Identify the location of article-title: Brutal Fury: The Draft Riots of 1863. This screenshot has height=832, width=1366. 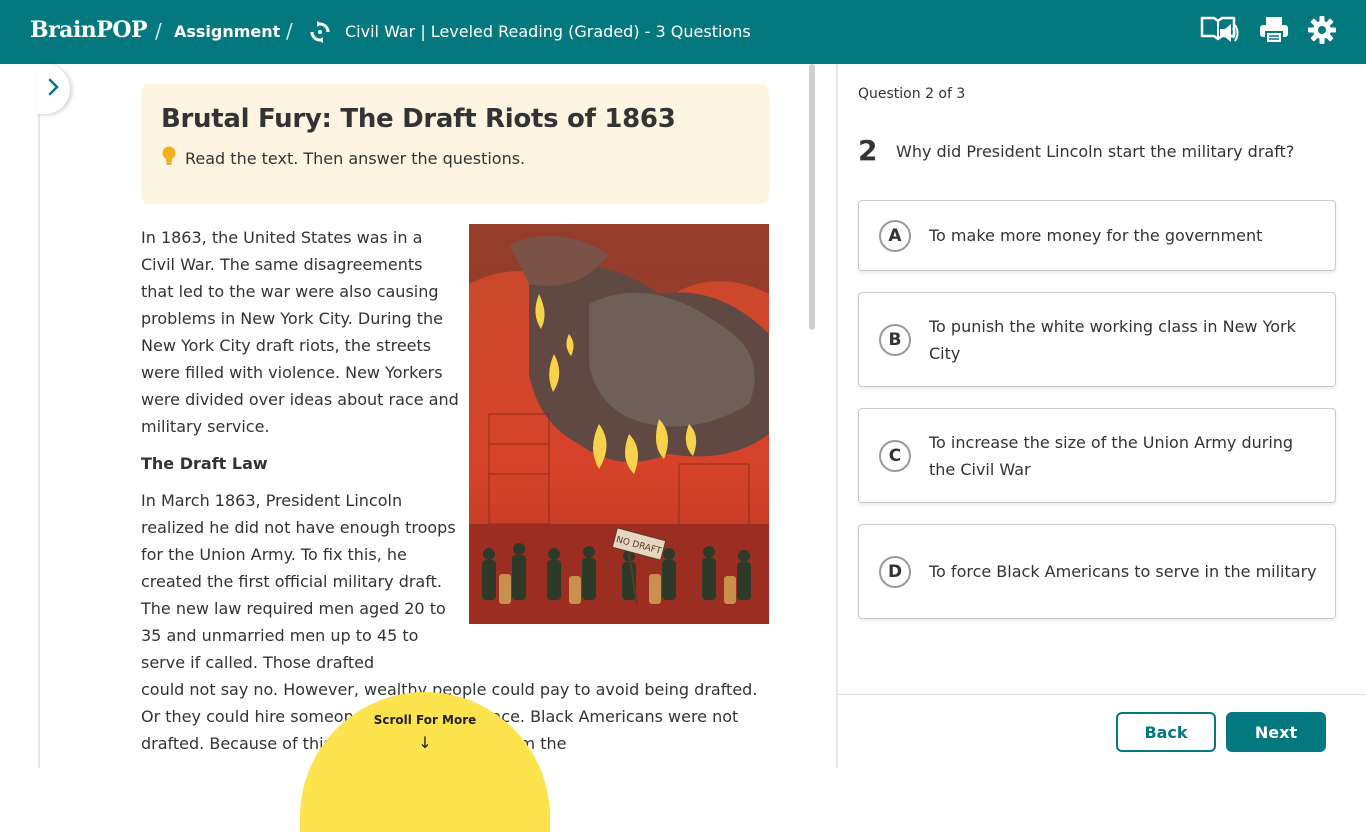
(418, 119).